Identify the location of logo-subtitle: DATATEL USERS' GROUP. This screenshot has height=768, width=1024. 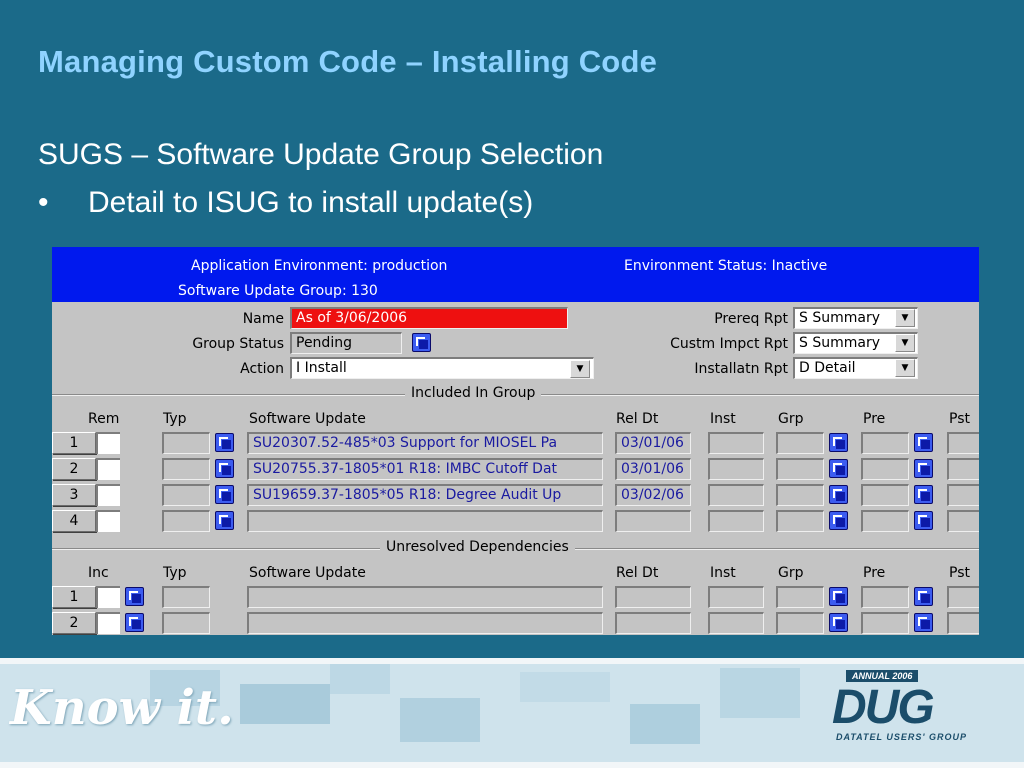
(901, 737).